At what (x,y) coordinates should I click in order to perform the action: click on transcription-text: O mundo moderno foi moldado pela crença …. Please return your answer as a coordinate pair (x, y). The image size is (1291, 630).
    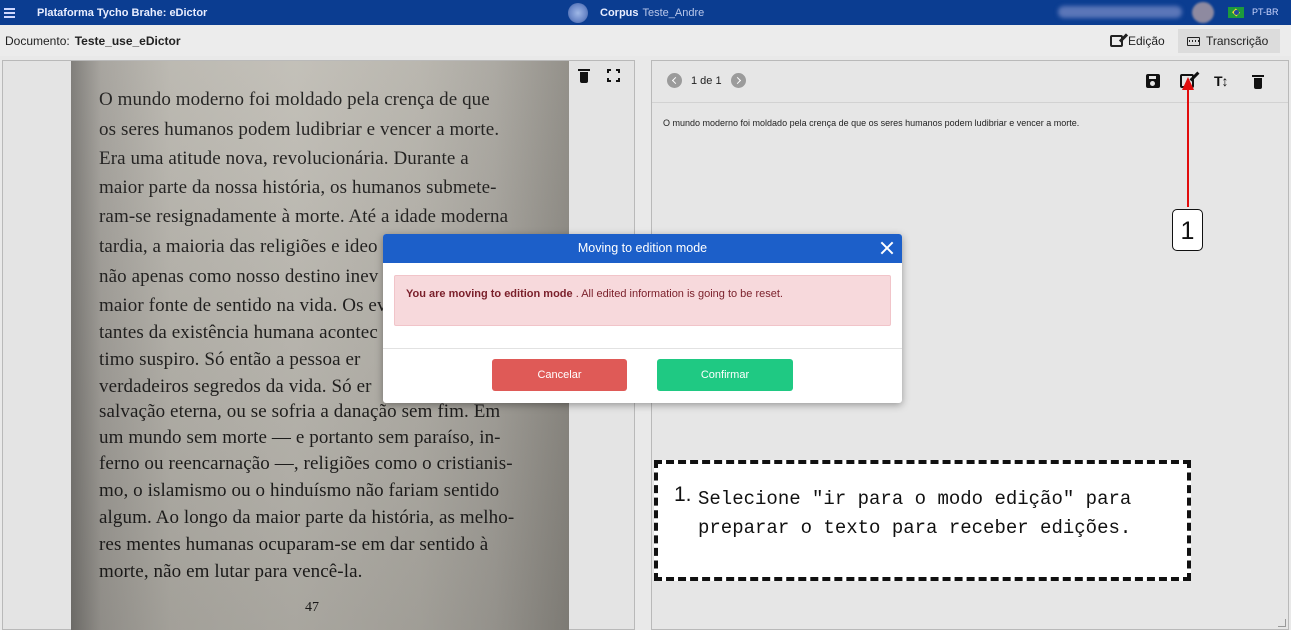
    Looking at the image, I should click on (871, 123).